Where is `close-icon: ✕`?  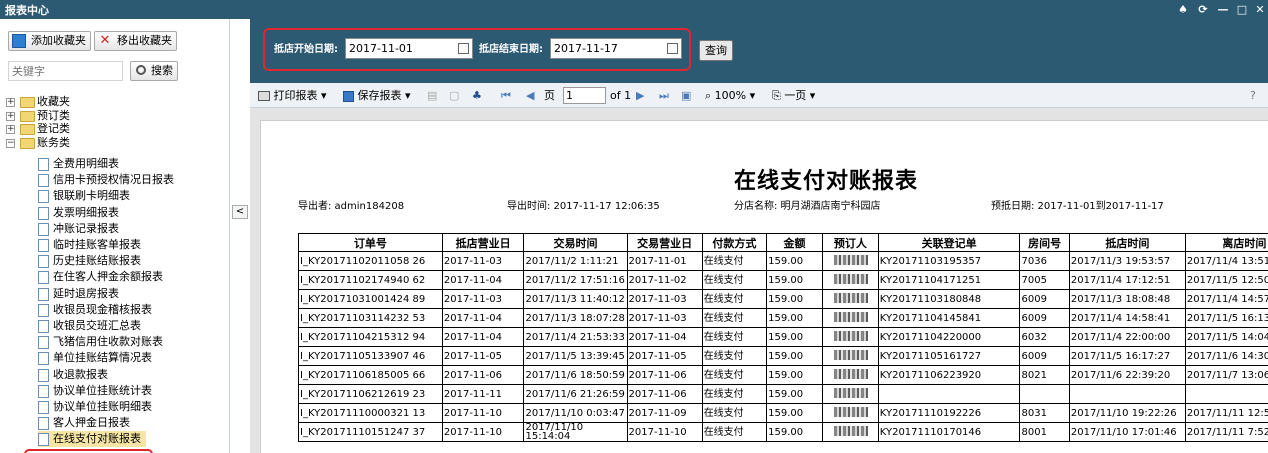
close-icon: ✕ is located at coordinates (1259, 9).